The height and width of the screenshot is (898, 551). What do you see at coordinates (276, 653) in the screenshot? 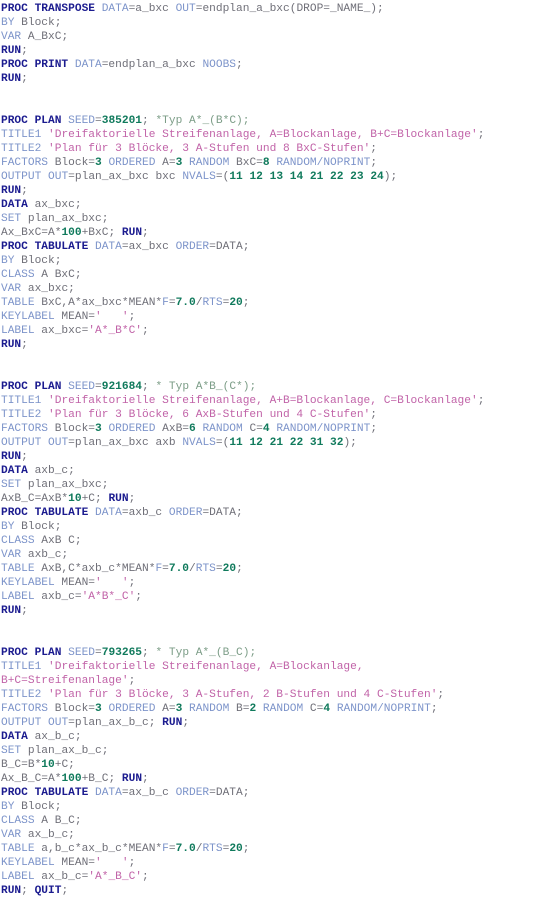
I see `code-line: PROC PLAN SEED=793265; * Typ A*_(B_C);` at bounding box center [276, 653].